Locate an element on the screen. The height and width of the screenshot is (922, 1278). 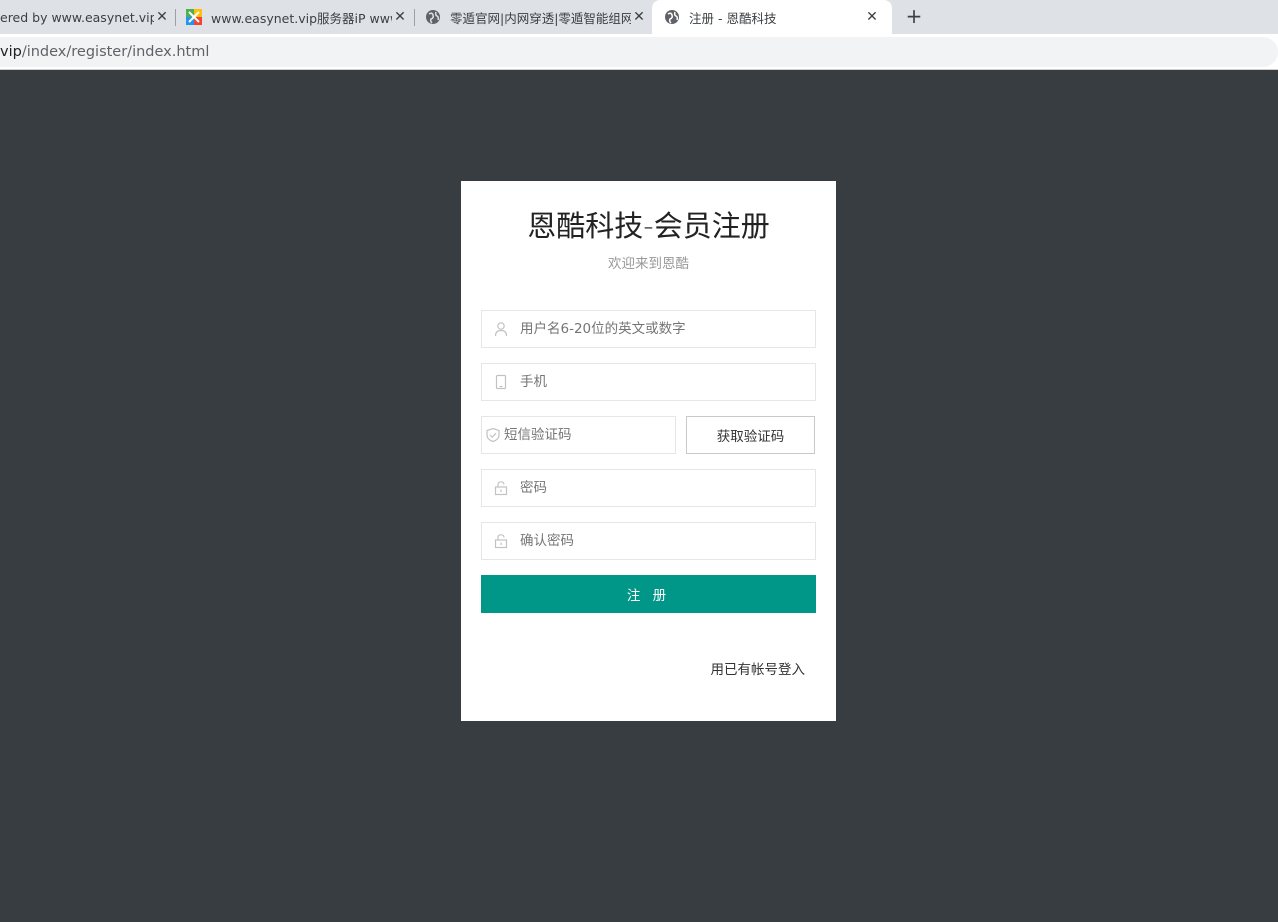
tab-title: www.easynet.vip服务器iP www. is located at coordinates (301, 18).